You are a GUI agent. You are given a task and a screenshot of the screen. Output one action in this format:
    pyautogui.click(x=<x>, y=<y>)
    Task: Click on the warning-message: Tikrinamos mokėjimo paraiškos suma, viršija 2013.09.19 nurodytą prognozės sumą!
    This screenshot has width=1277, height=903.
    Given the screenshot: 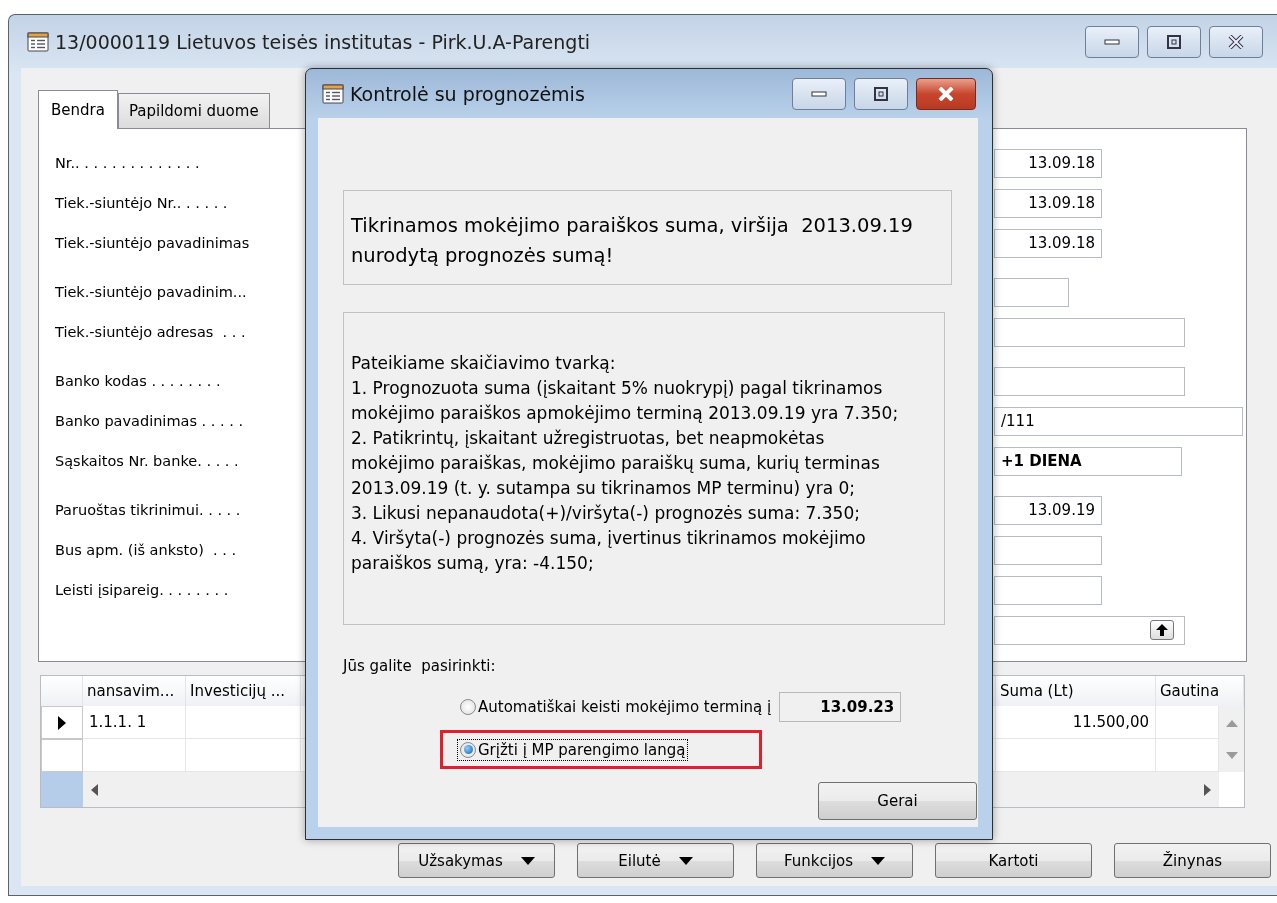 What is the action you would take?
    pyautogui.click(x=647, y=237)
    